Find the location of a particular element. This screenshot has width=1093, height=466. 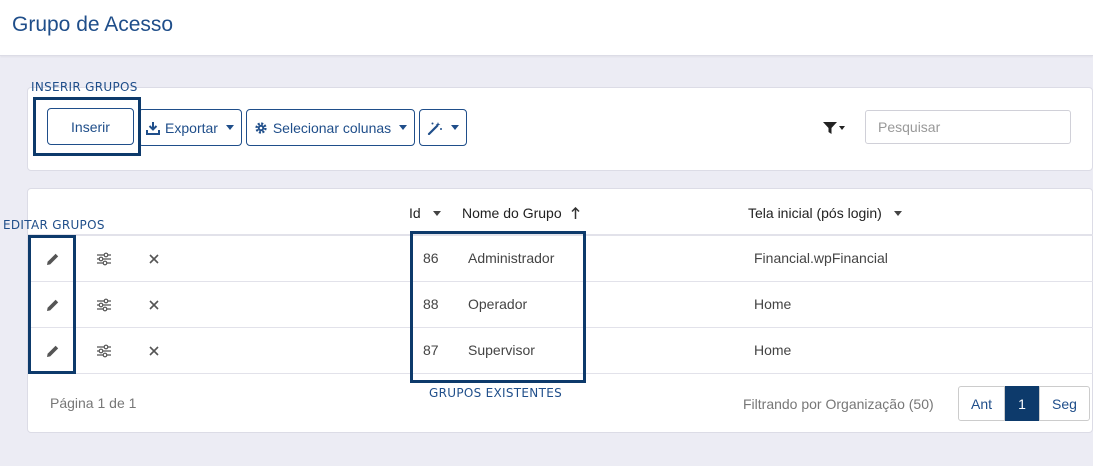

annotation-edit: EDITAR GRUPOS is located at coordinates (54, 225).